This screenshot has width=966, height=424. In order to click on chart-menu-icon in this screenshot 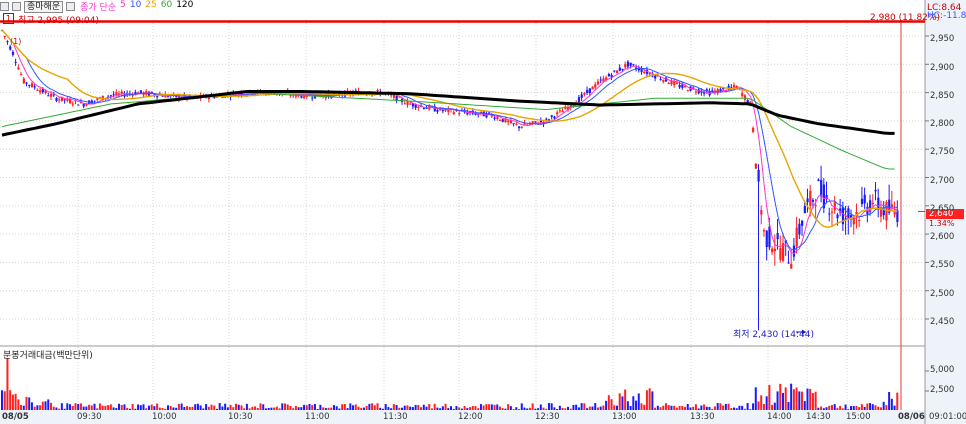, I will do `click(4, 6)`.